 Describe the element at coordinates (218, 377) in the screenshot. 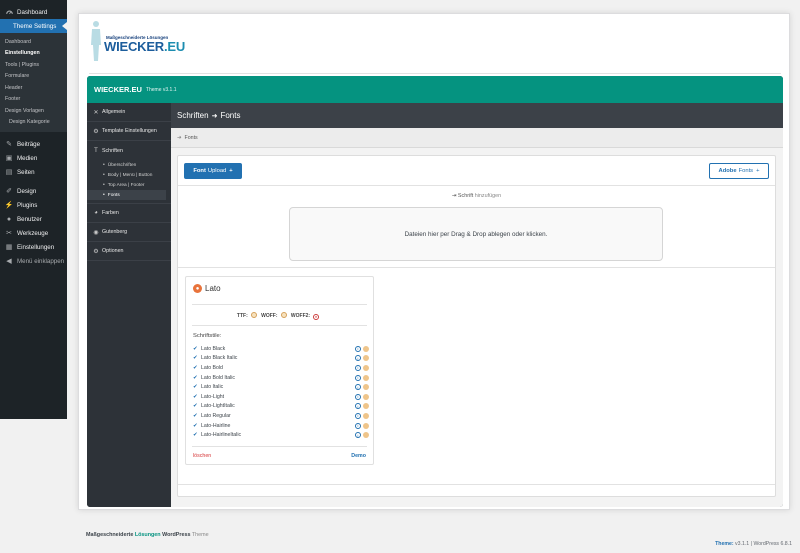

I see `font-style-name: Lato Bold Italic` at that location.